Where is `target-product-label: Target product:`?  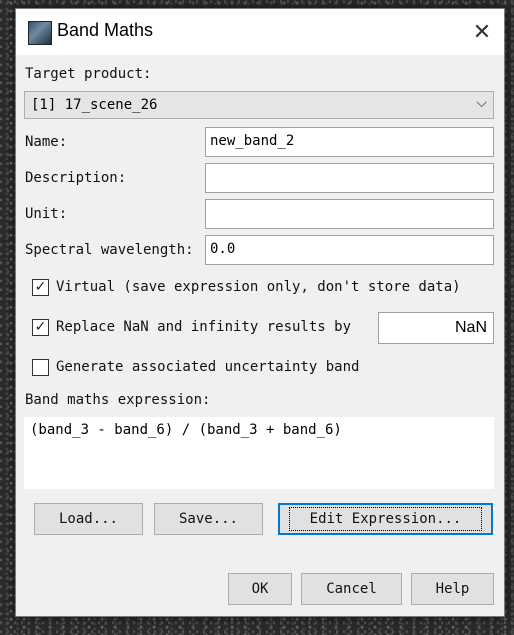
target-product-label: Target product: is located at coordinates (88, 74).